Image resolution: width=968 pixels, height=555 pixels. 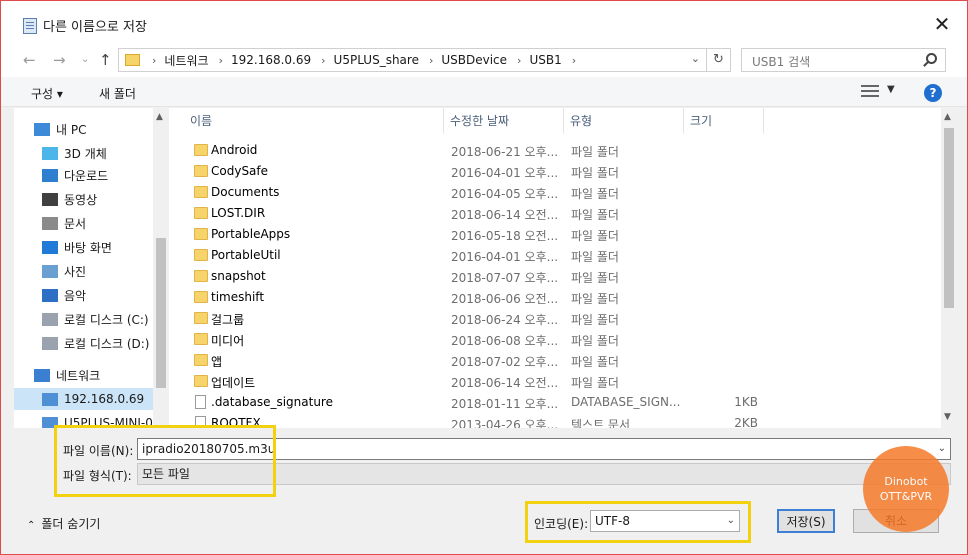 What do you see at coordinates (555, 150) in the screenshot?
I see `file-row: Android 2018-06-21 오후... 파일 폴더` at bounding box center [555, 150].